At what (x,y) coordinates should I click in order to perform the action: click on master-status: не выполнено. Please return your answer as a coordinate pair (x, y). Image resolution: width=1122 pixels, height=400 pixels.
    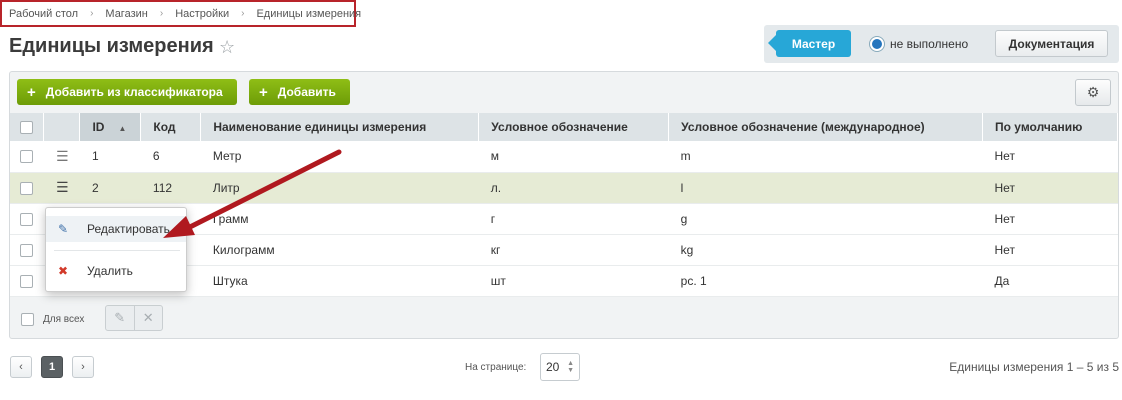
    Looking at the image, I should click on (929, 44).